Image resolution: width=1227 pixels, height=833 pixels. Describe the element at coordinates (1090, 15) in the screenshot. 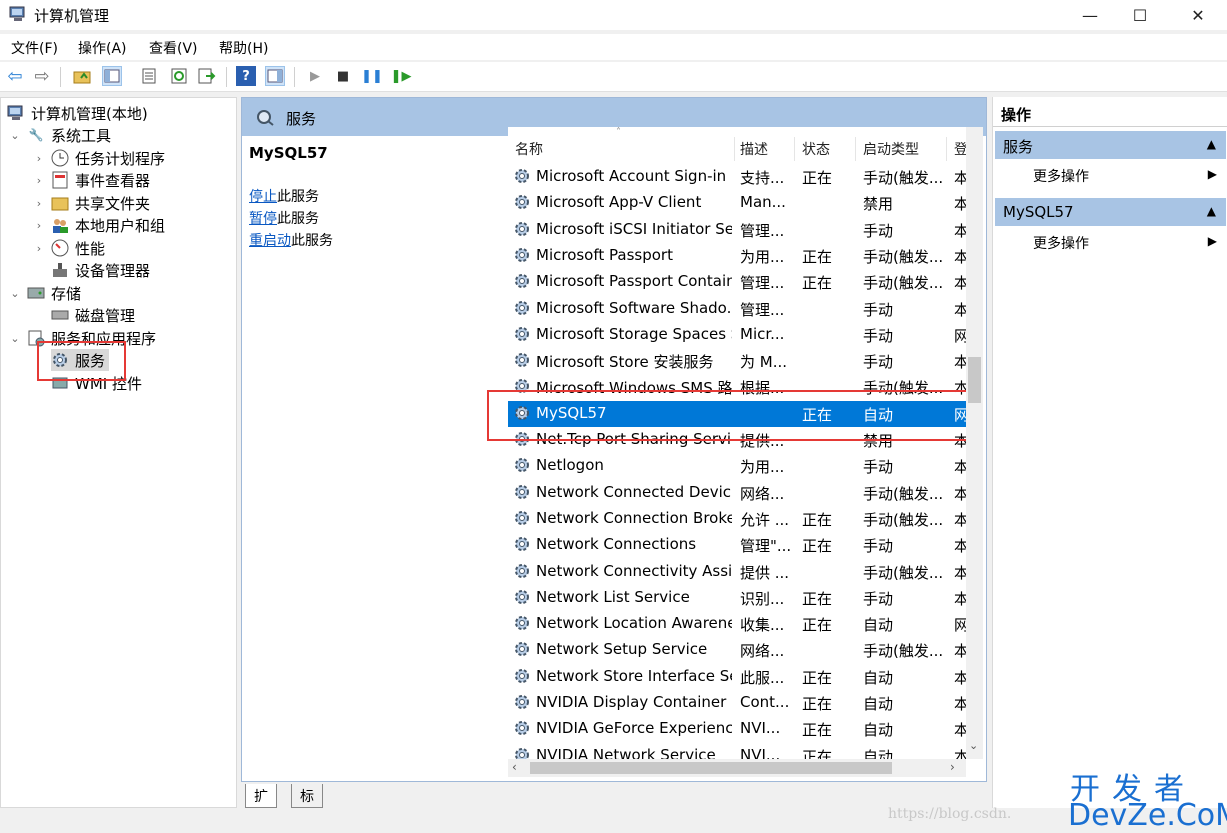

I see `minimize-button: —` at that location.